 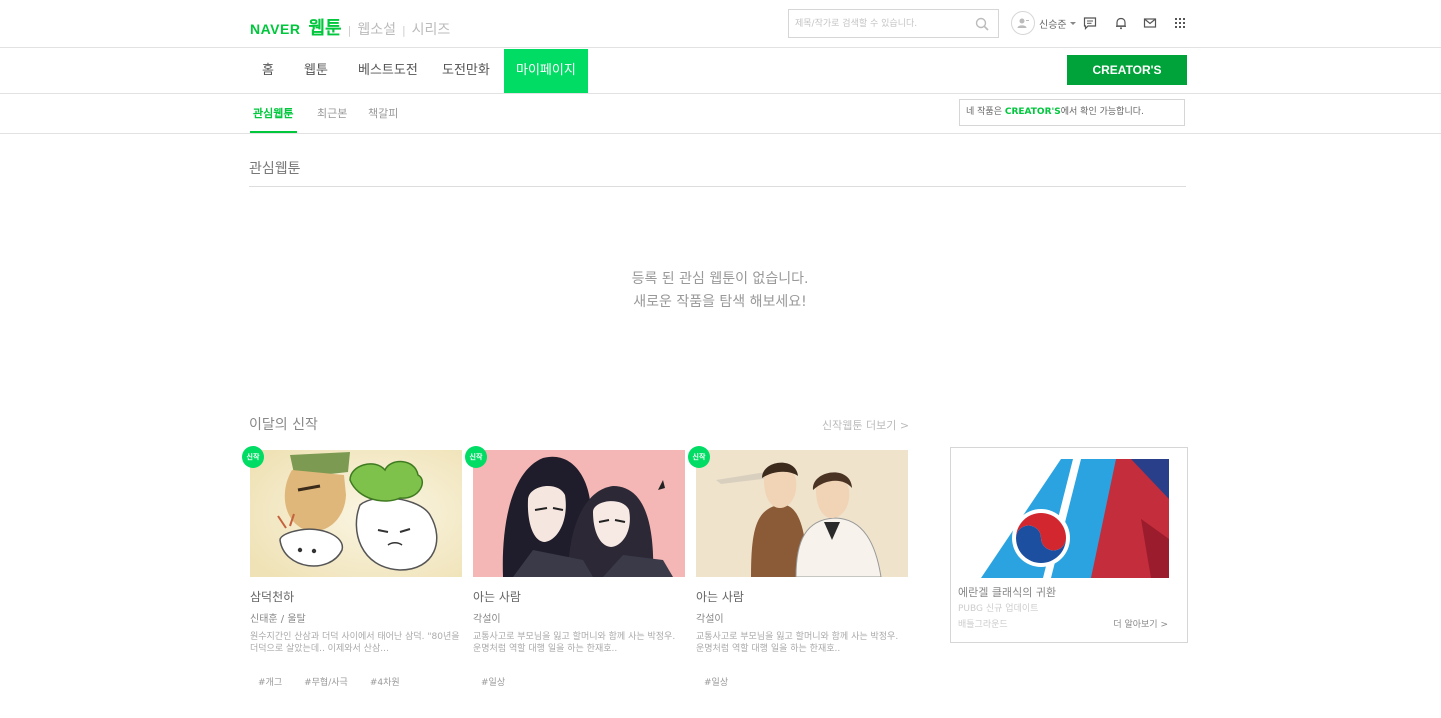 I want to click on service-link-series: 시리즈, so click(x=431, y=29).